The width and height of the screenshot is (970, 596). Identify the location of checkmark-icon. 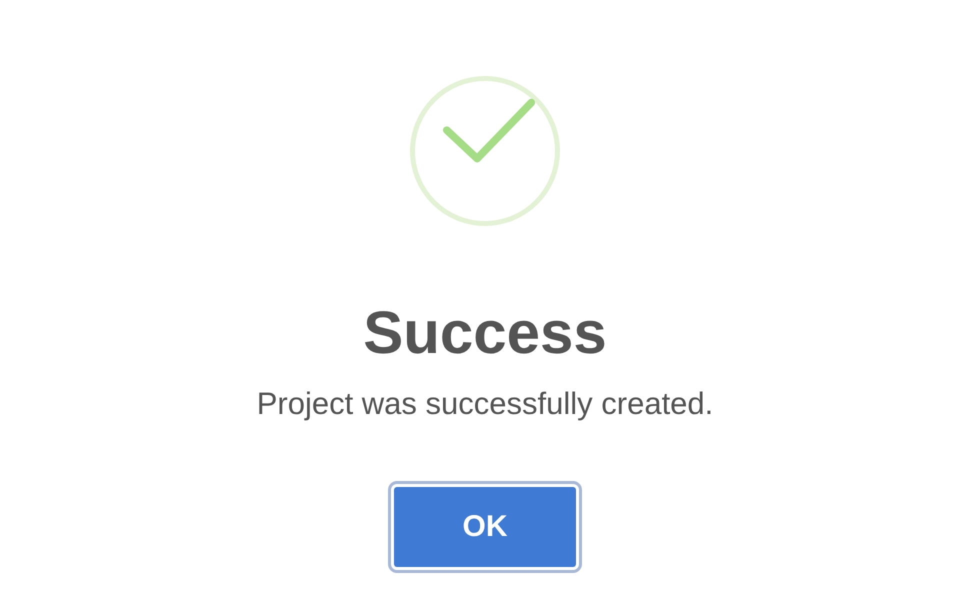
(489, 130).